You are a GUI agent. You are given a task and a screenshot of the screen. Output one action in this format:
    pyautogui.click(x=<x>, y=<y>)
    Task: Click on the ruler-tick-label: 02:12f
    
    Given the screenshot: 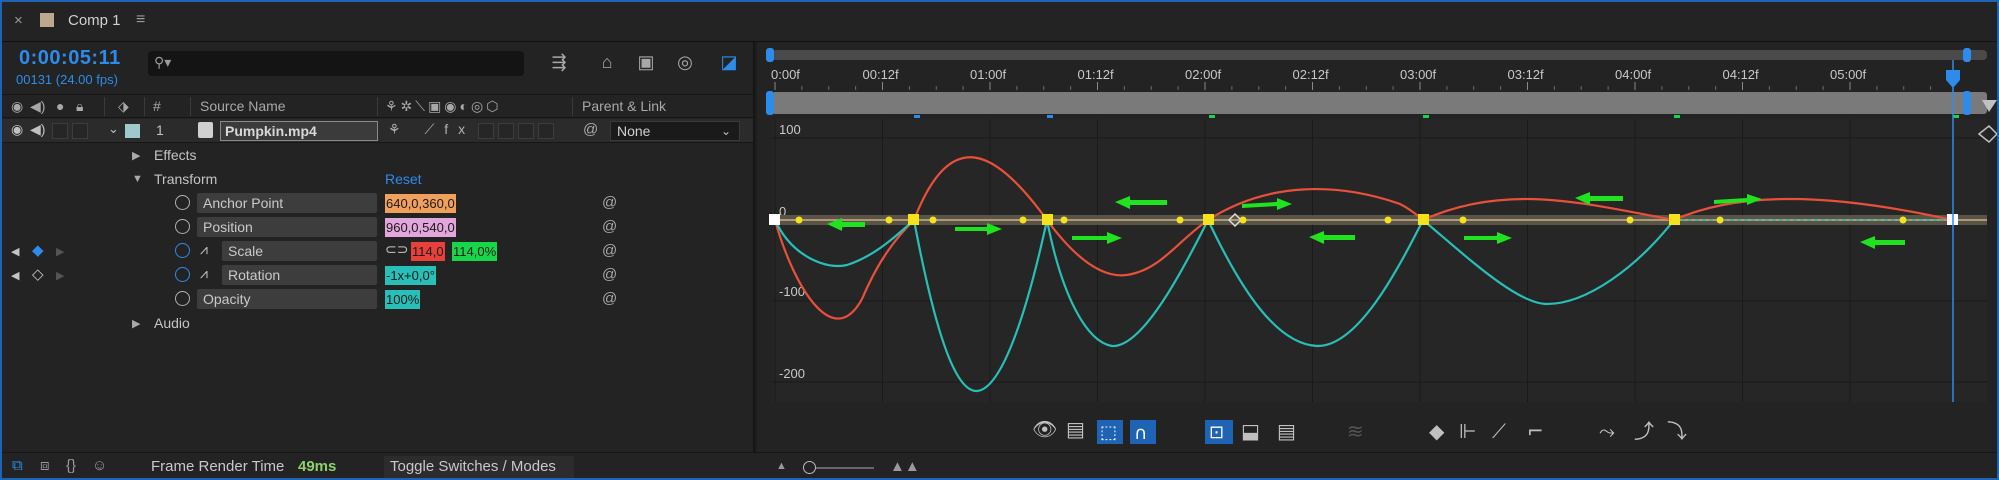 What is the action you would take?
    pyautogui.click(x=1311, y=74)
    